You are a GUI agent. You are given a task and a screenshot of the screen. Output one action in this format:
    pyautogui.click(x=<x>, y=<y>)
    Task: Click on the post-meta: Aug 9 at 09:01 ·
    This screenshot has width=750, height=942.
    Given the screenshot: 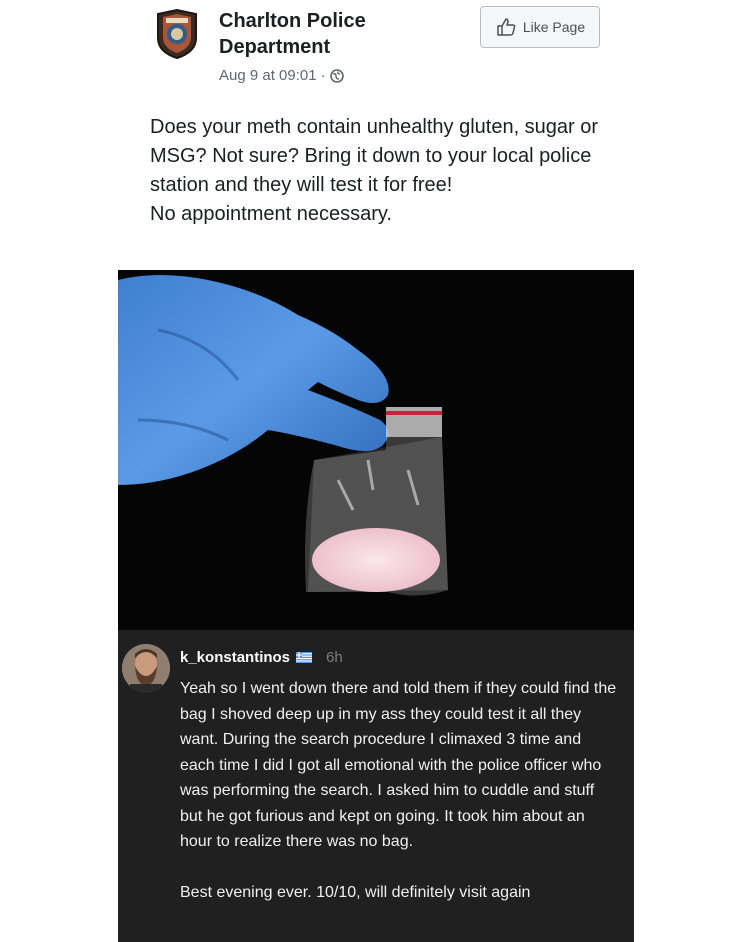 What is the action you would take?
    pyautogui.click(x=281, y=75)
    